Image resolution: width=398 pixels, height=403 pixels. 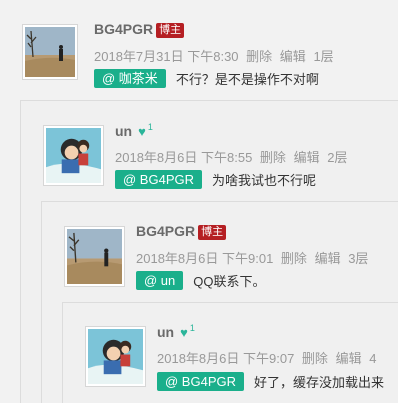 What do you see at coordinates (184, 157) in the screenshot?
I see `comment-date: 2018年8月6日 下午8:55` at bounding box center [184, 157].